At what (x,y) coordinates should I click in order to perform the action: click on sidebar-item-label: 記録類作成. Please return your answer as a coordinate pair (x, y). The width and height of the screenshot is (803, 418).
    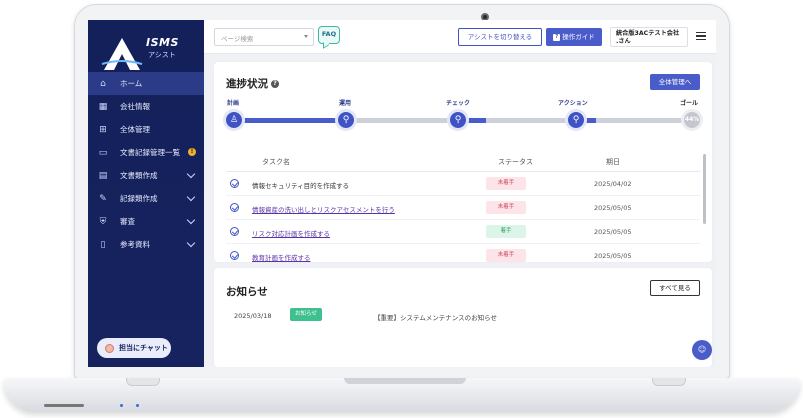
    Looking at the image, I should click on (139, 198).